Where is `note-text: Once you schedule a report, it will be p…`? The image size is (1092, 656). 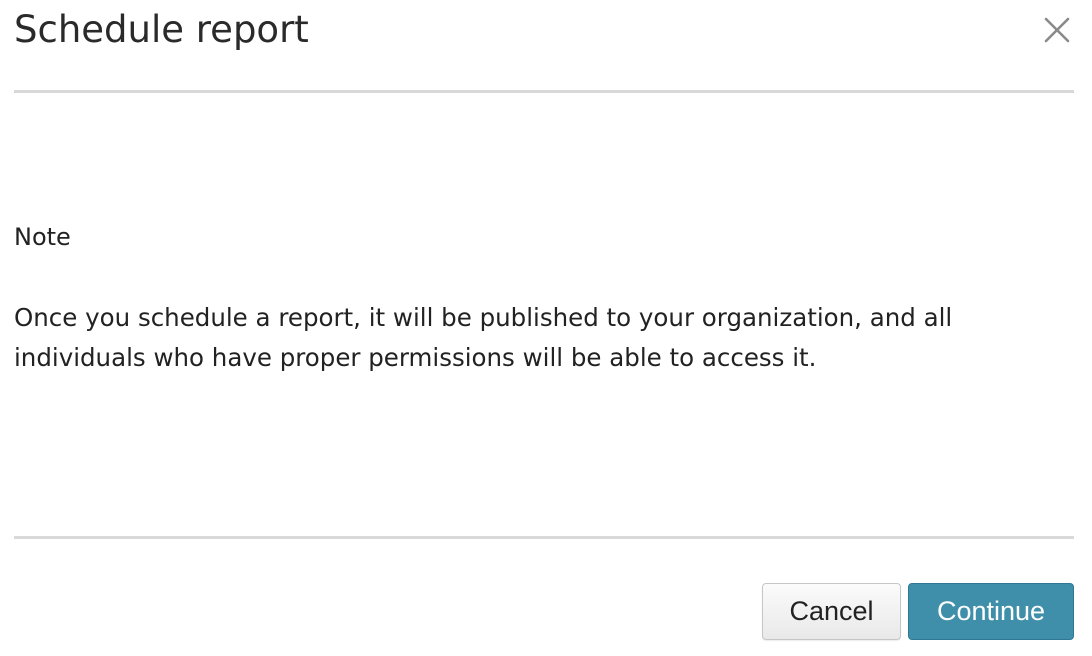
note-text: Once you schedule a report, it will be p… is located at coordinates (483, 337).